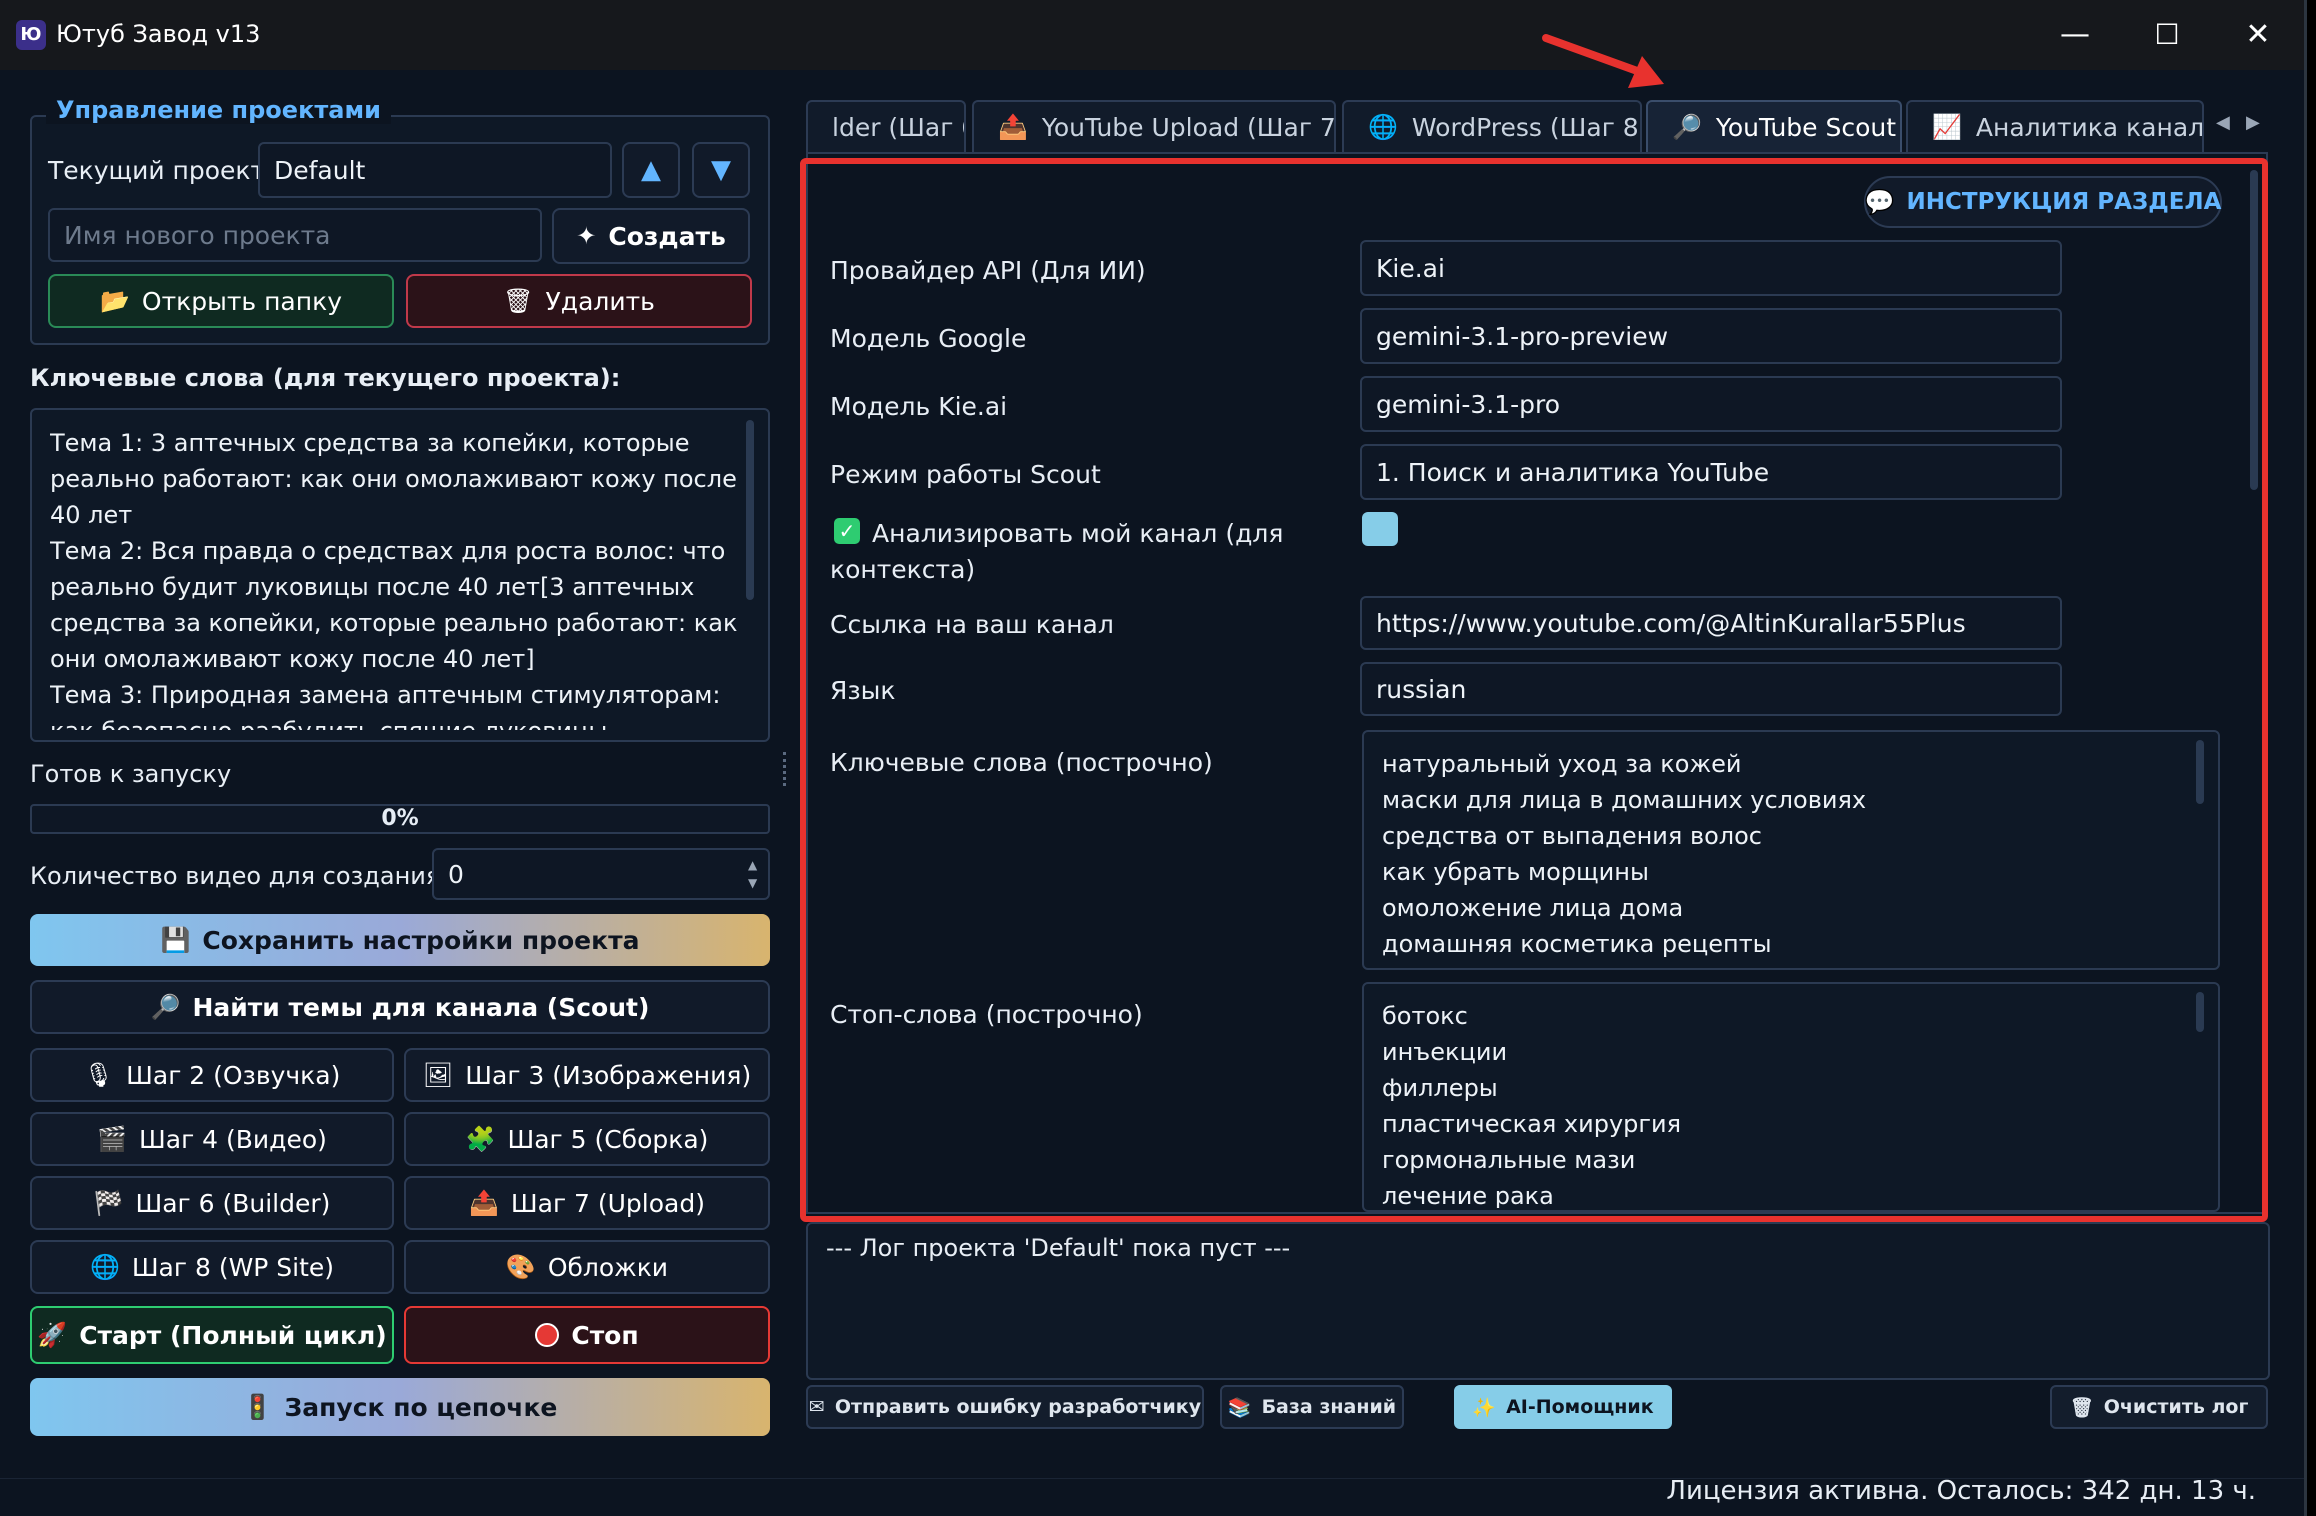 This screenshot has width=2316, height=1516. I want to click on video-count-spinbox: 0, so click(601, 874).